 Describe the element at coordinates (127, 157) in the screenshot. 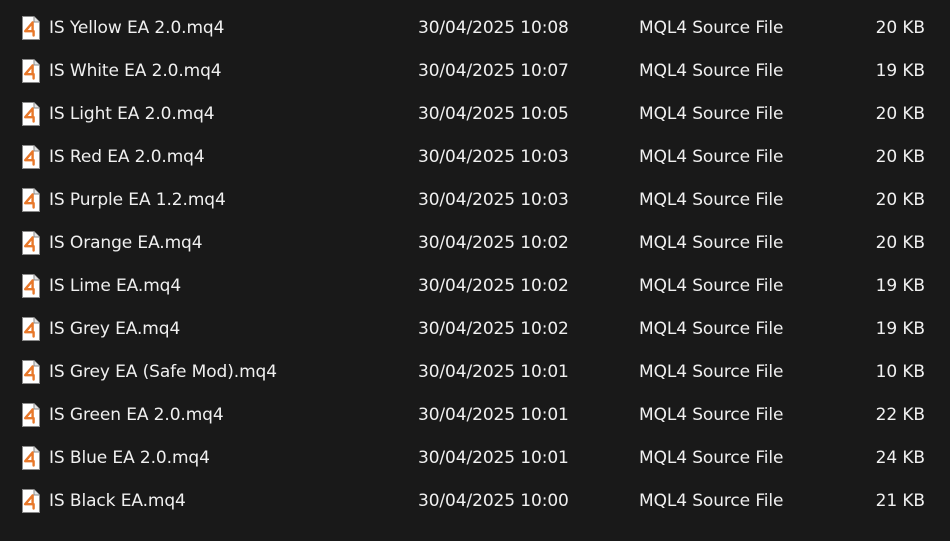

I see `file-name: IS Red EA 2.0.mq4` at that location.